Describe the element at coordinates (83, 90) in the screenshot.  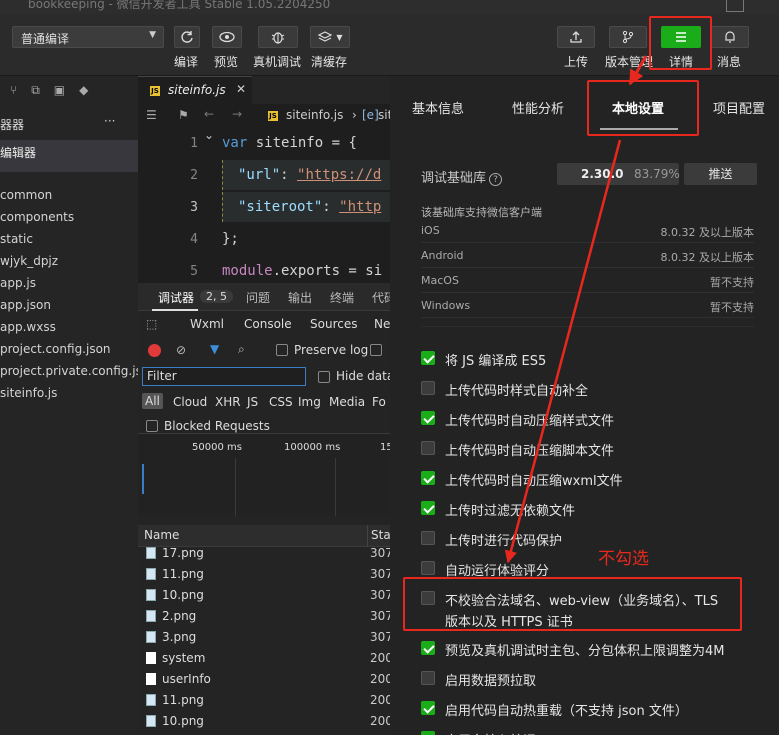
I see `docker-icon: ◆` at that location.